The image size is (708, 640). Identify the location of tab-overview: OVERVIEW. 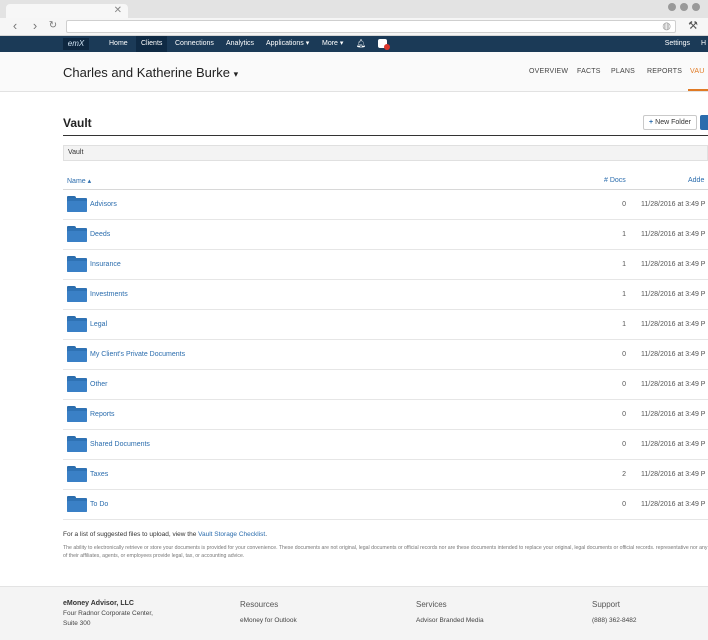
(548, 71).